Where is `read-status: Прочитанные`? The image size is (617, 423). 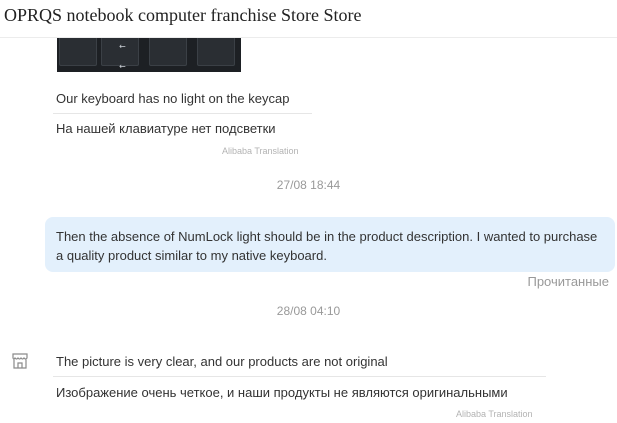 read-status: Прочитанные is located at coordinates (568, 281).